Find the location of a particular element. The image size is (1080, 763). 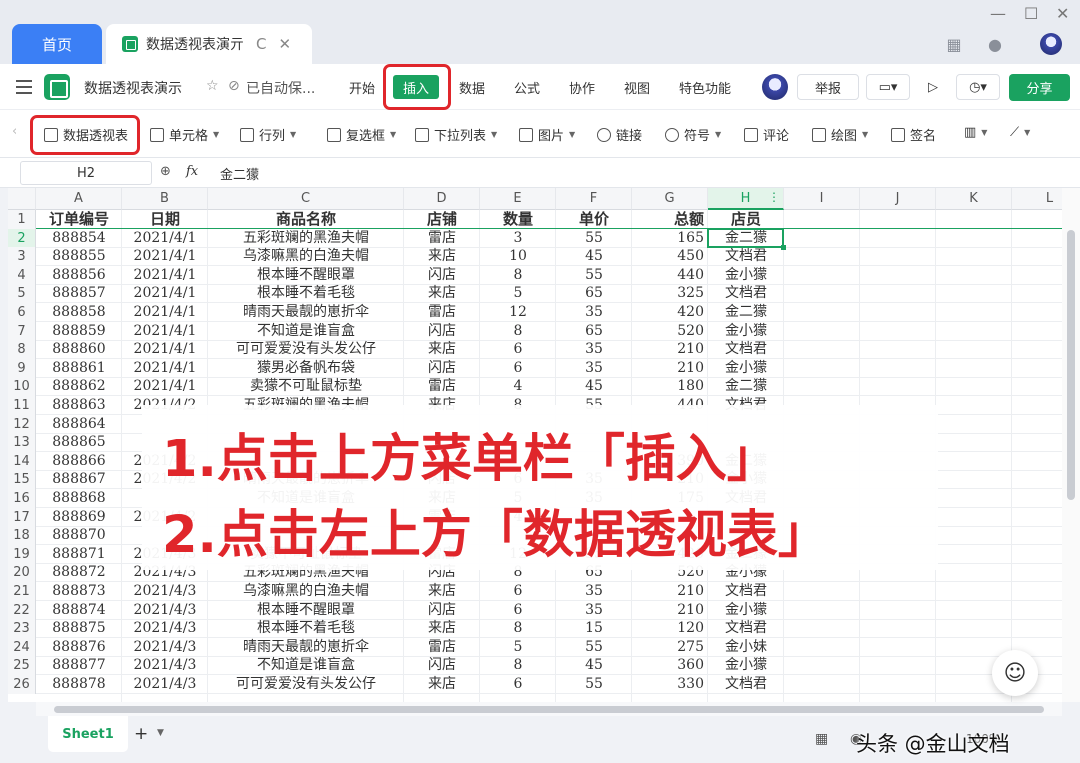

table-cell: 888861 is located at coordinates (79, 368).